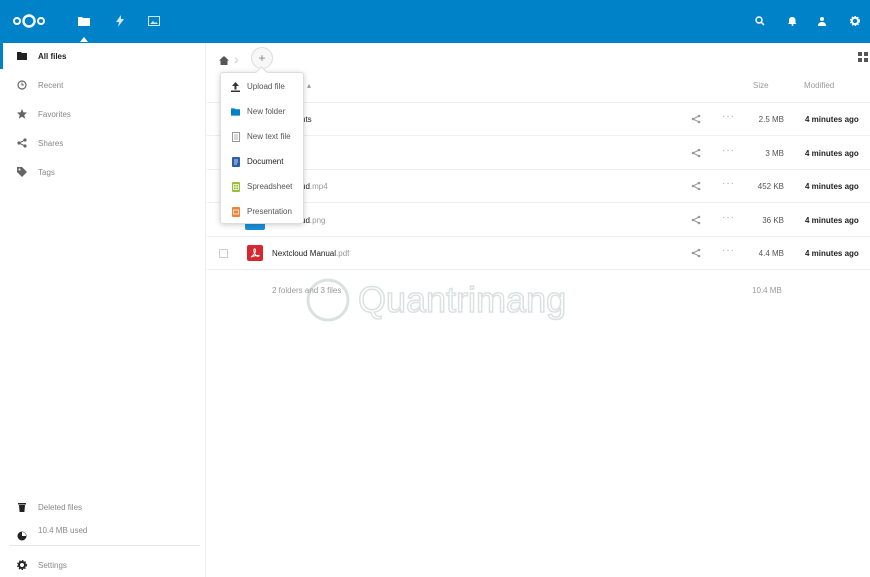 Image resolution: width=870 pixels, height=577 pixels. I want to click on trash-icon, so click(22, 507).